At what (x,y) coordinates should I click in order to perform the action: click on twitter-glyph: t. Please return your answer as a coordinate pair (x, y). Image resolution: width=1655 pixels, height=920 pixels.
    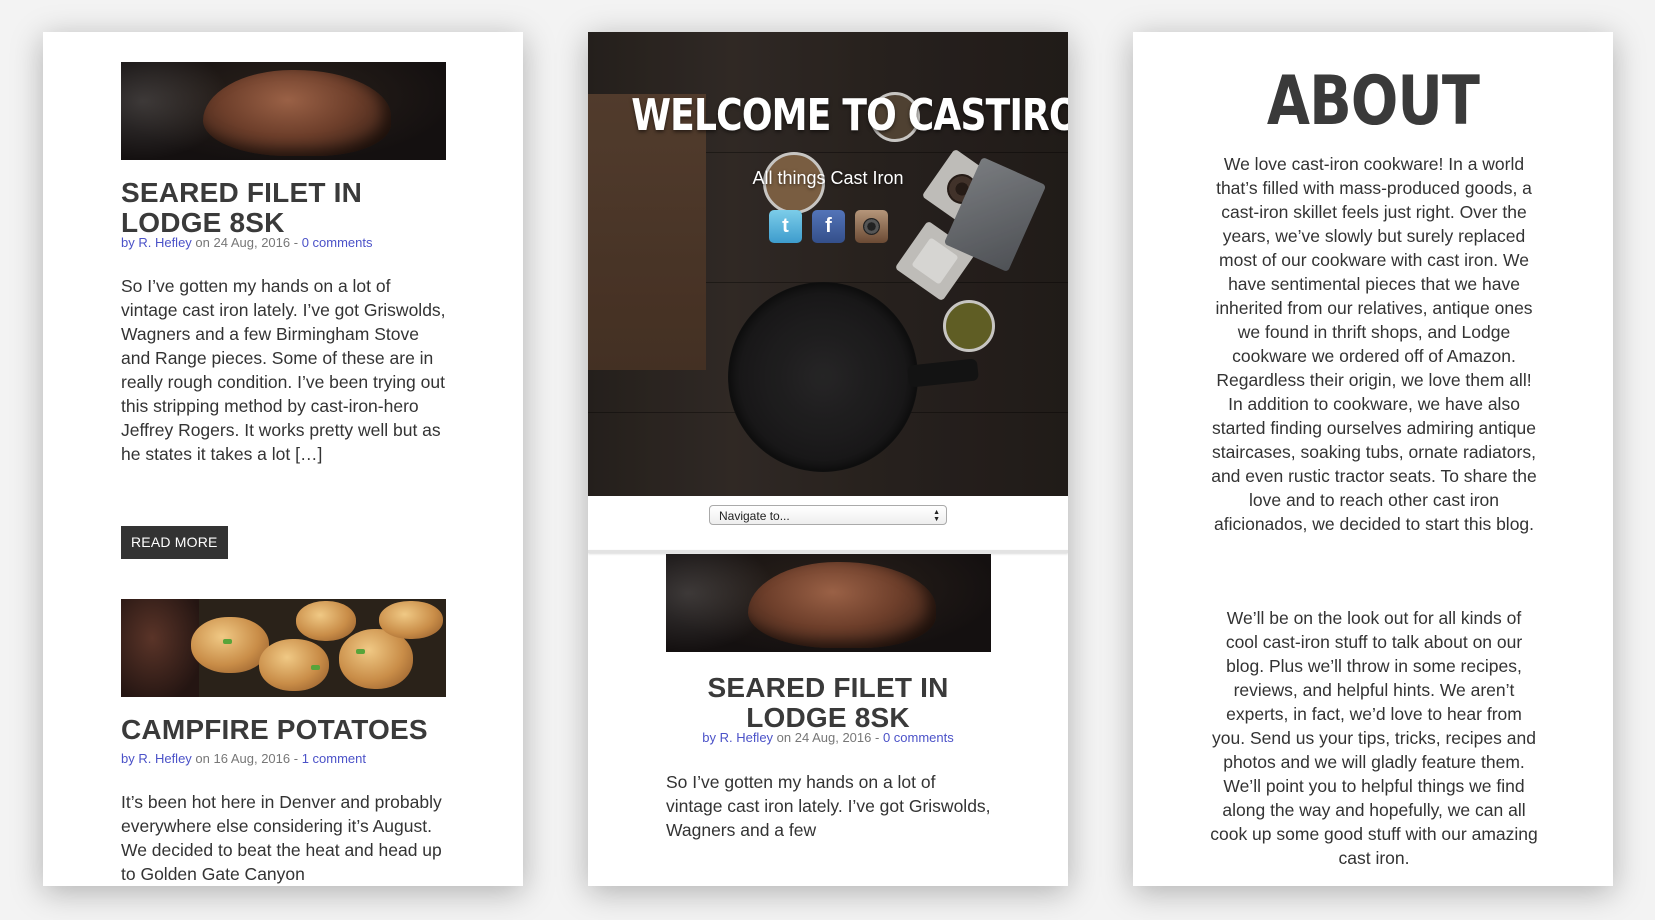
    Looking at the image, I should click on (785, 226).